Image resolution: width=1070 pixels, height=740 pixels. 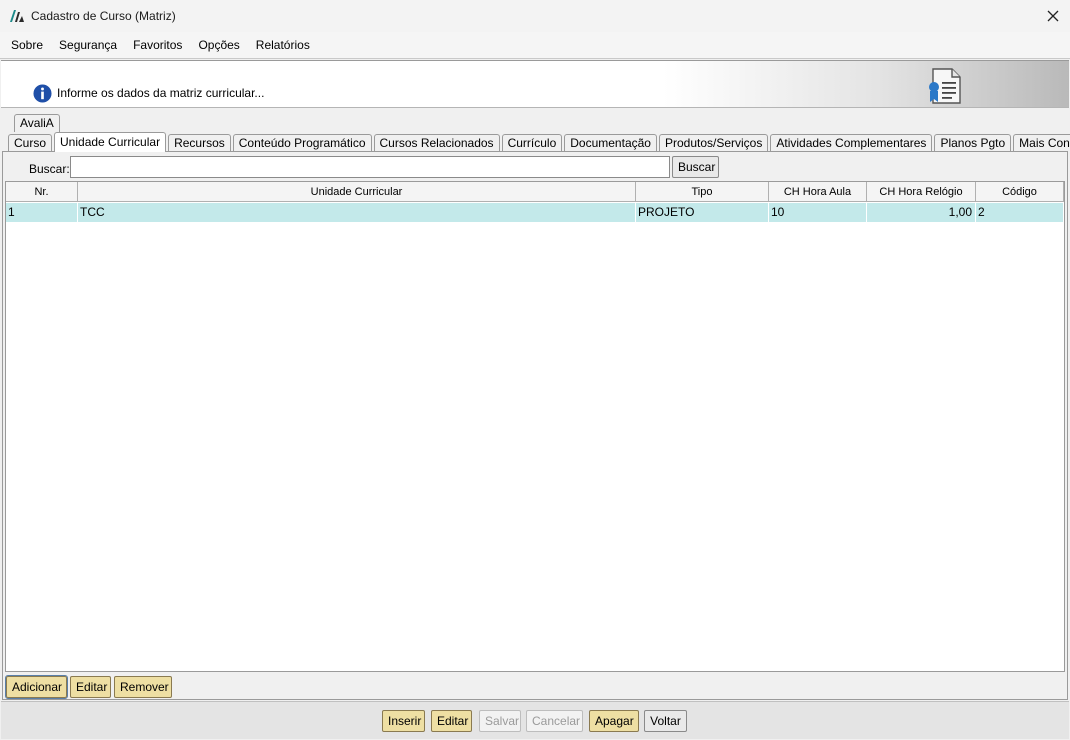 What do you see at coordinates (42, 212) in the screenshot?
I see `cell-nr: 1` at bounding box center [42, 212].